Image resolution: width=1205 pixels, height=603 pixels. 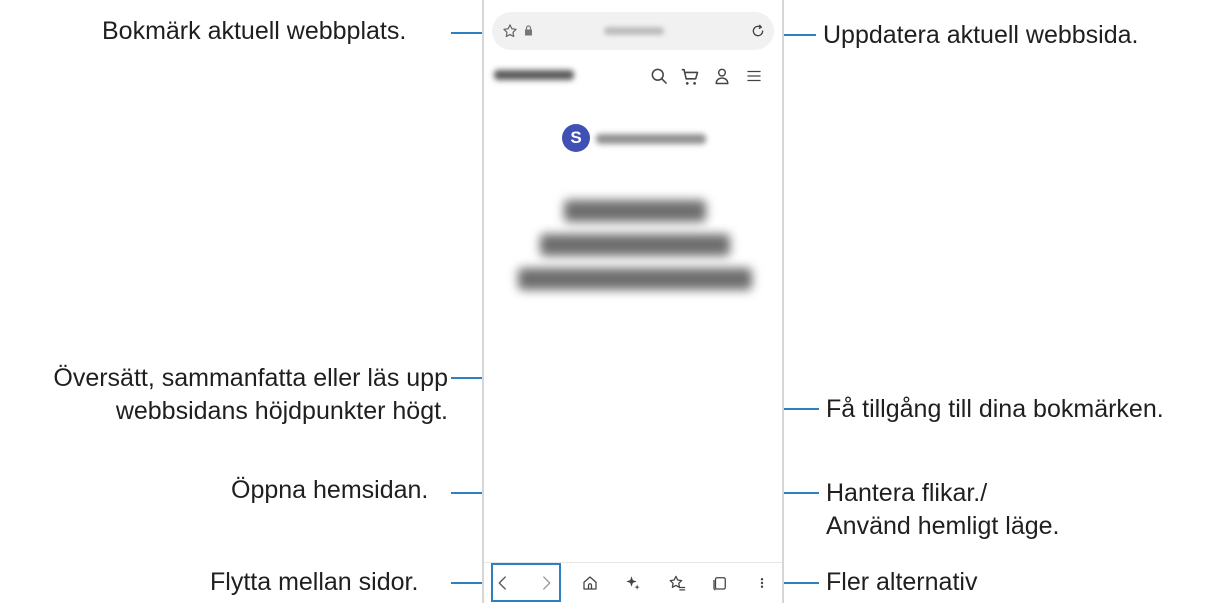 I want to click on refresh-icon, so click(x=758, y=31).